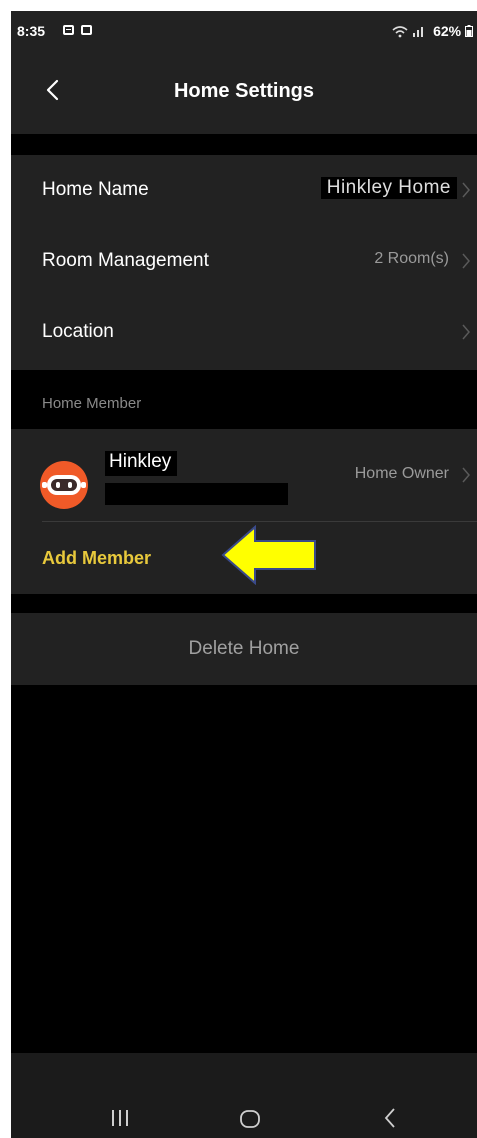  I want to click on home-member-header: Home Member, so click(92, 403).